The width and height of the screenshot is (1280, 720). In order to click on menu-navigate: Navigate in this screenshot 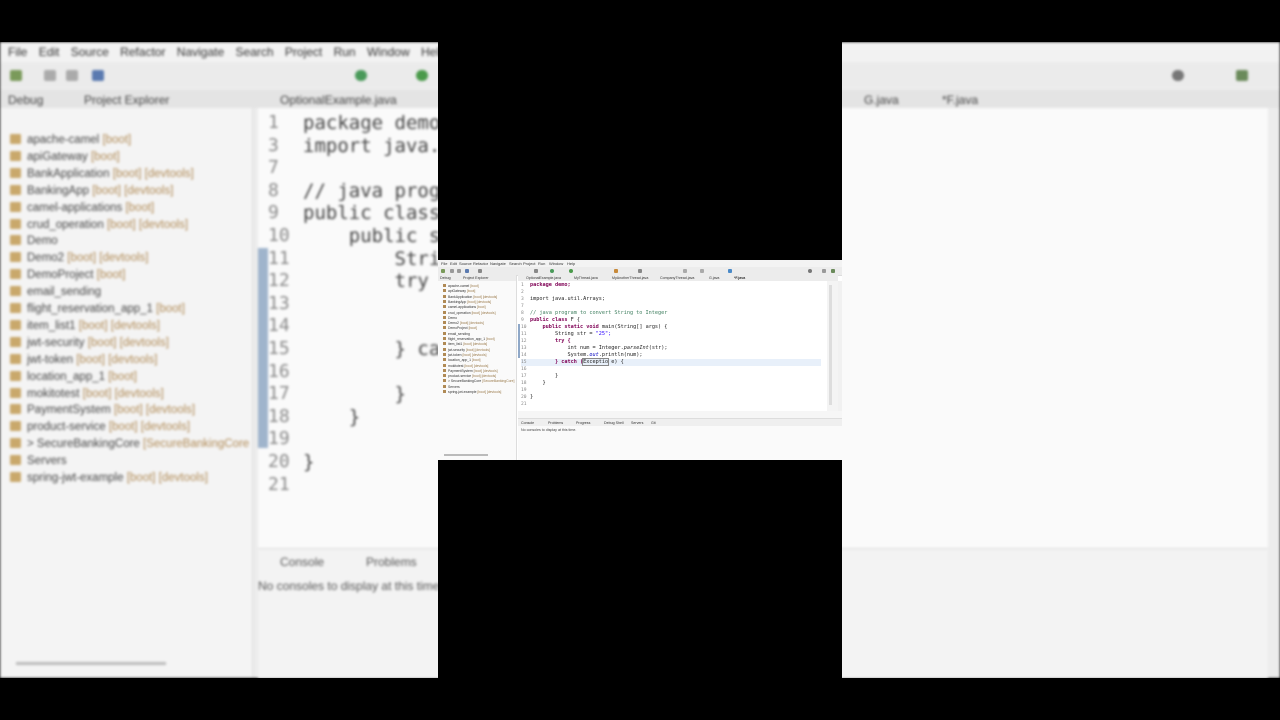, I will do `click(498, 263)`.